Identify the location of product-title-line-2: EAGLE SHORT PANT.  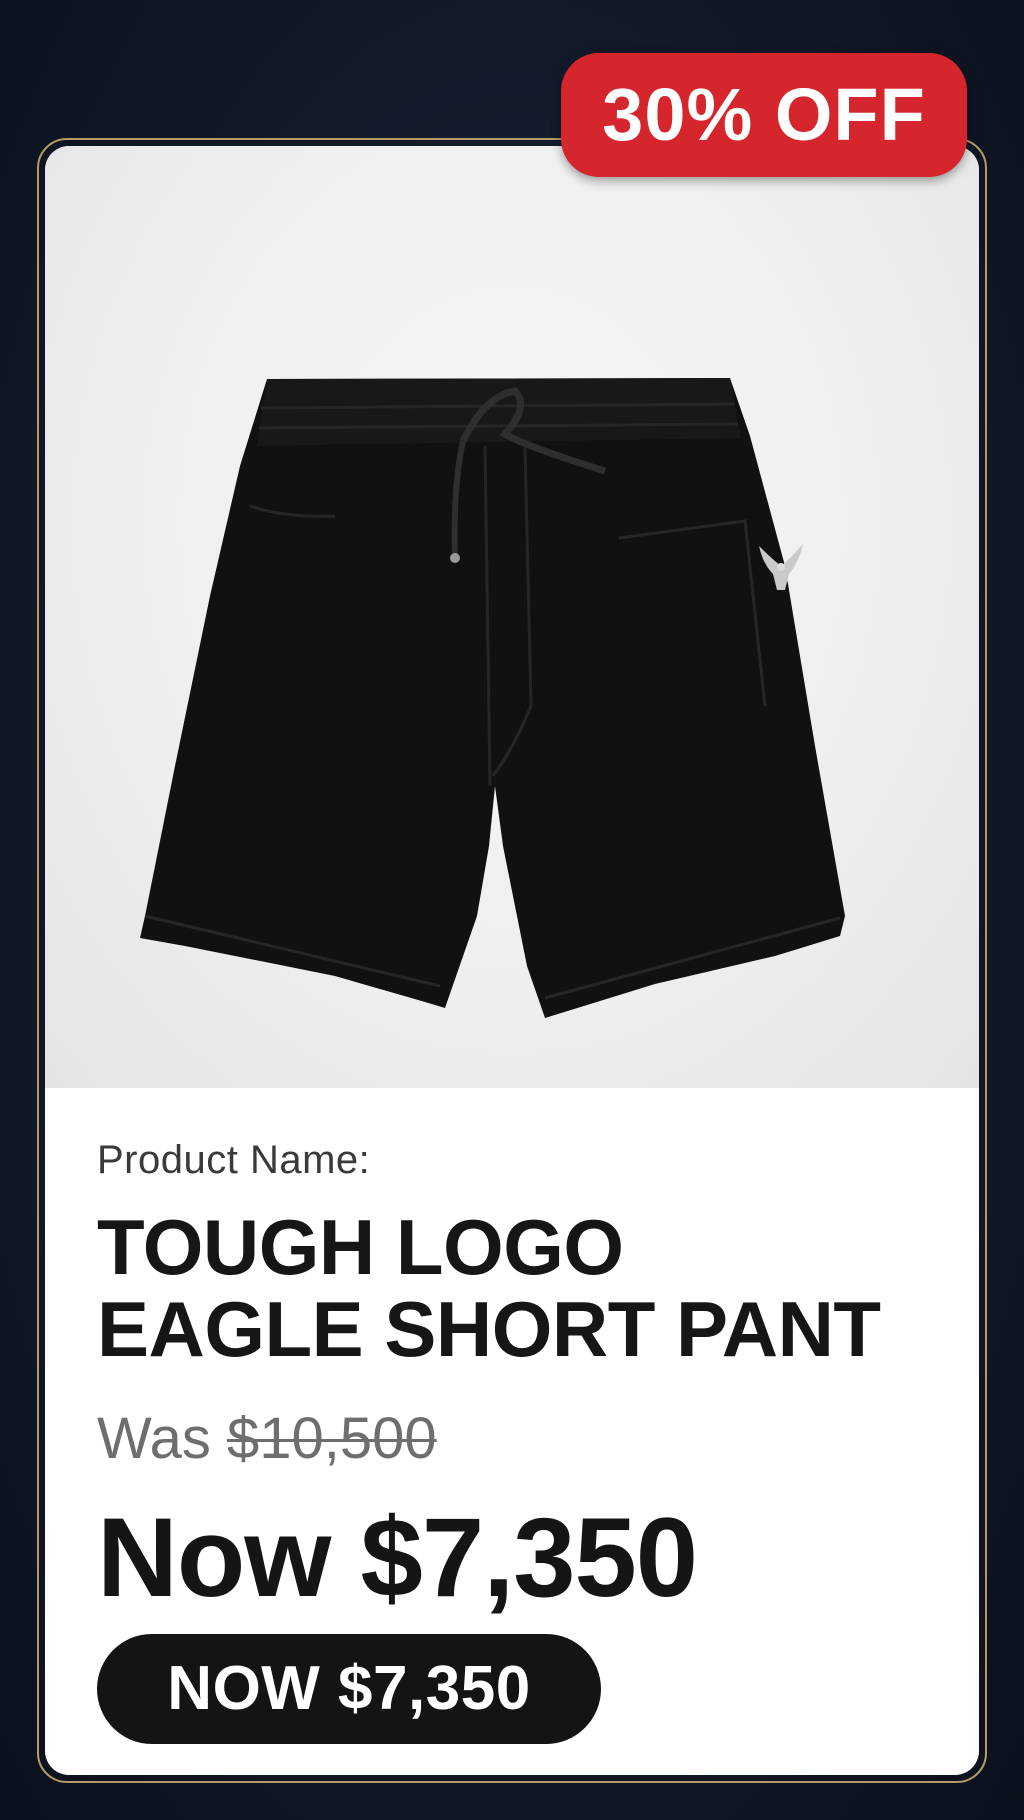
(489, 1329).